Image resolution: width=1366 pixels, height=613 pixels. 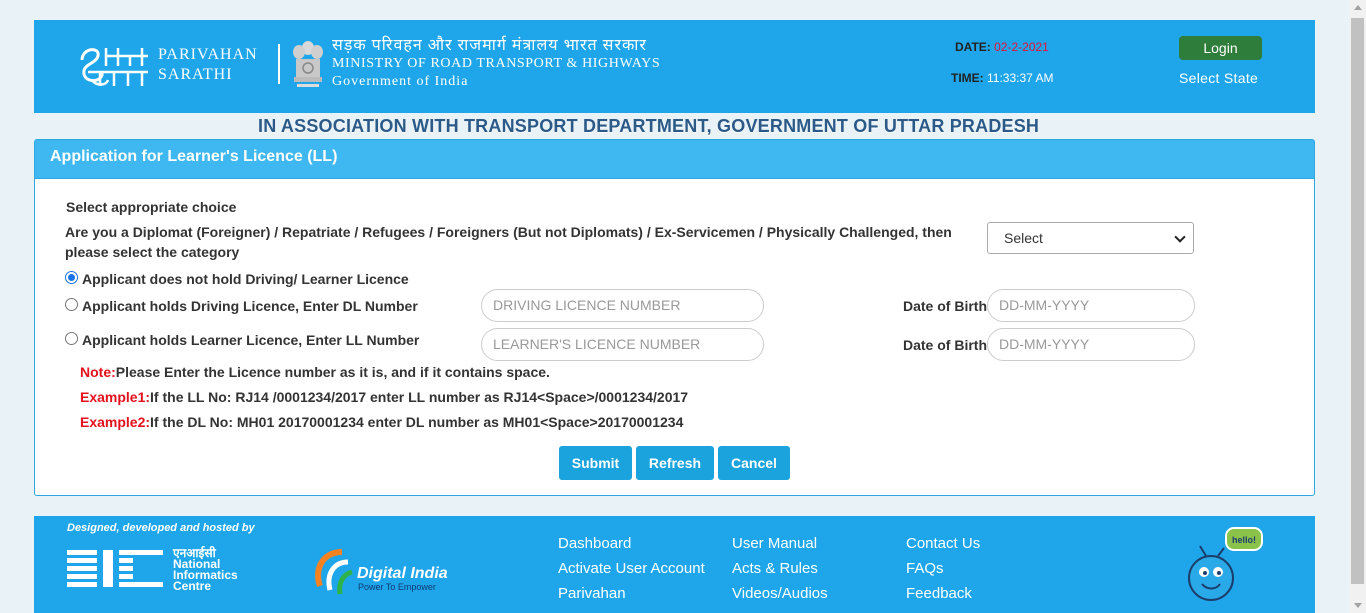 I want to click on dob-label-dl: Date of Birth, so click(x=945, y=306).